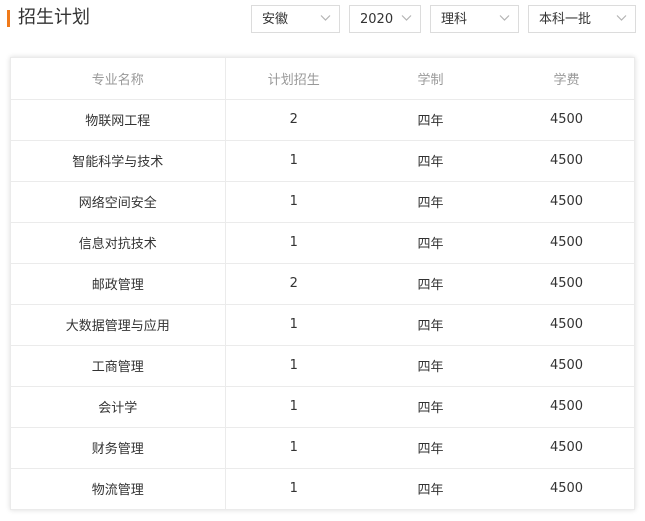  I want to click on major-name-cell: 信息对抗技术, so click(118, 243).